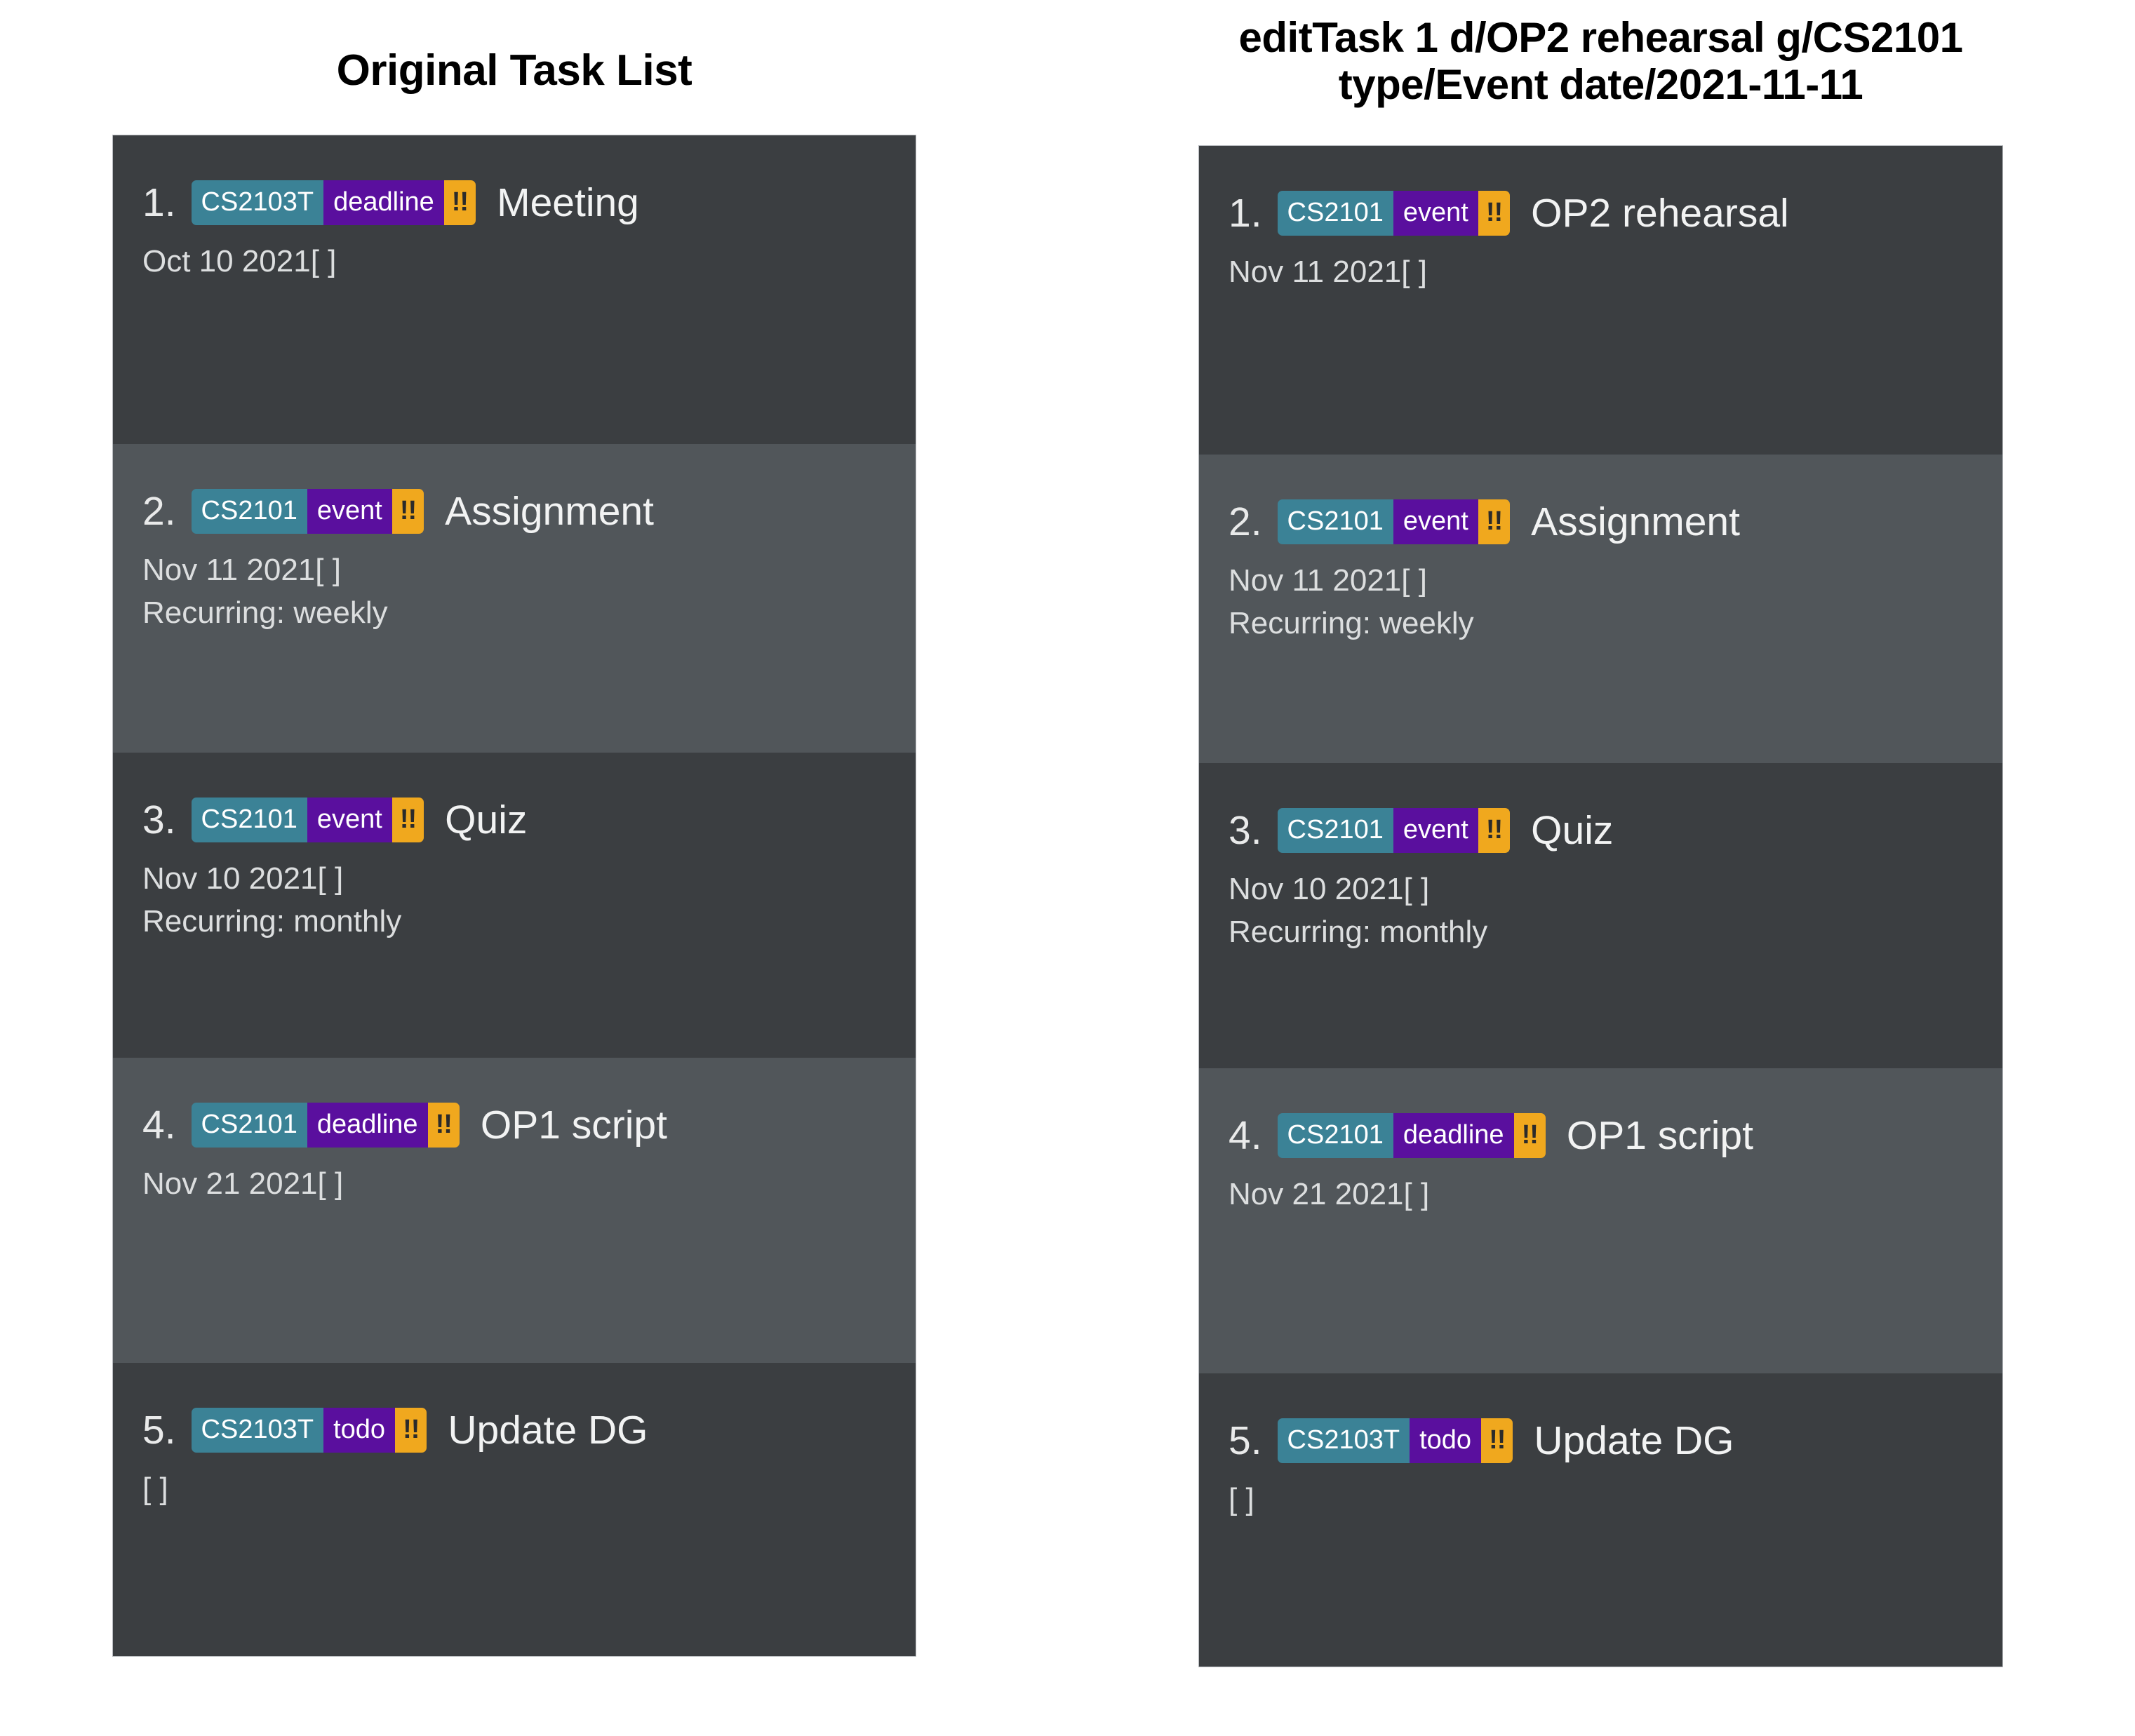 This screenshot has width=2135, height=1736. I want to click on edit-command-title-line1: editTask 1 d/OP2 rehearsal g/CS2101, so click(1601, 37).